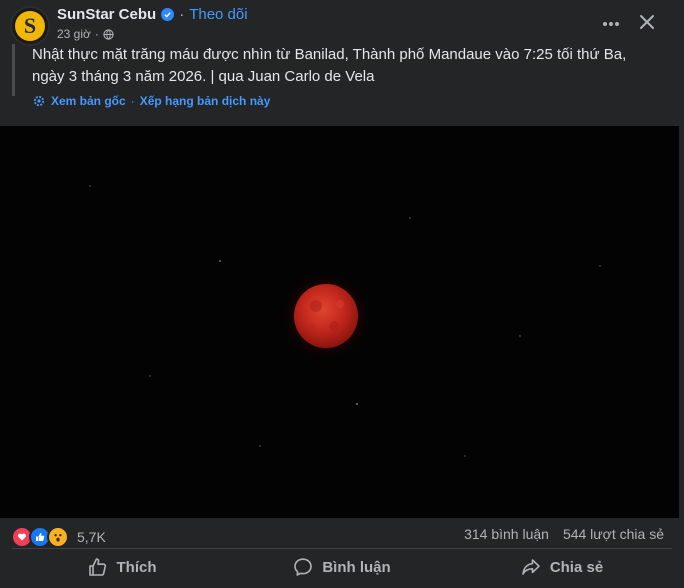  I want to click on like-label: Thích, so click(136, 567).